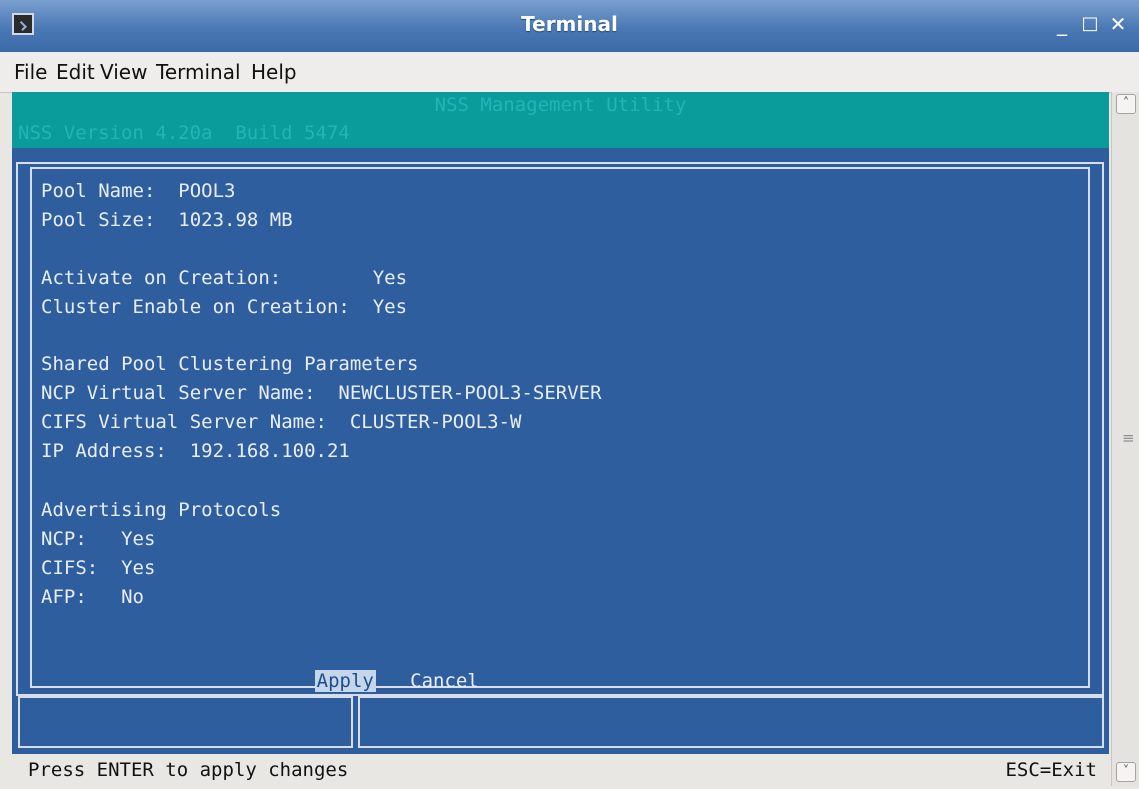 This screenshot has height=789, width=1139. I want to click on pool-size: Pool Size: 1023.98 MB, so click(167, 220).